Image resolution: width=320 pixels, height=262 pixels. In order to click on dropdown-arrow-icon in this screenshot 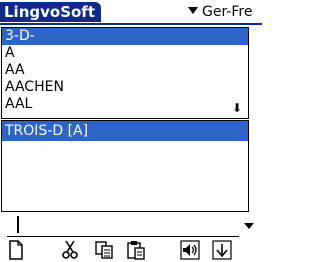, I will do `click(193, 10)`.